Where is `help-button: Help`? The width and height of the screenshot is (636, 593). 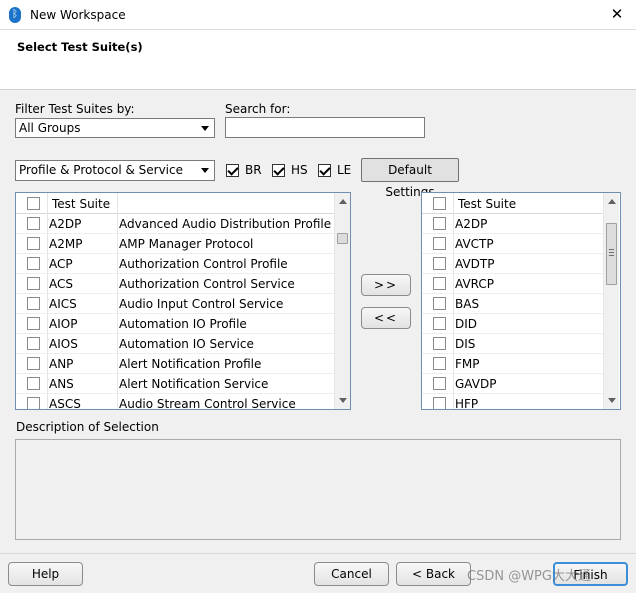 help-button: Help is located at coordinates (45, 574).